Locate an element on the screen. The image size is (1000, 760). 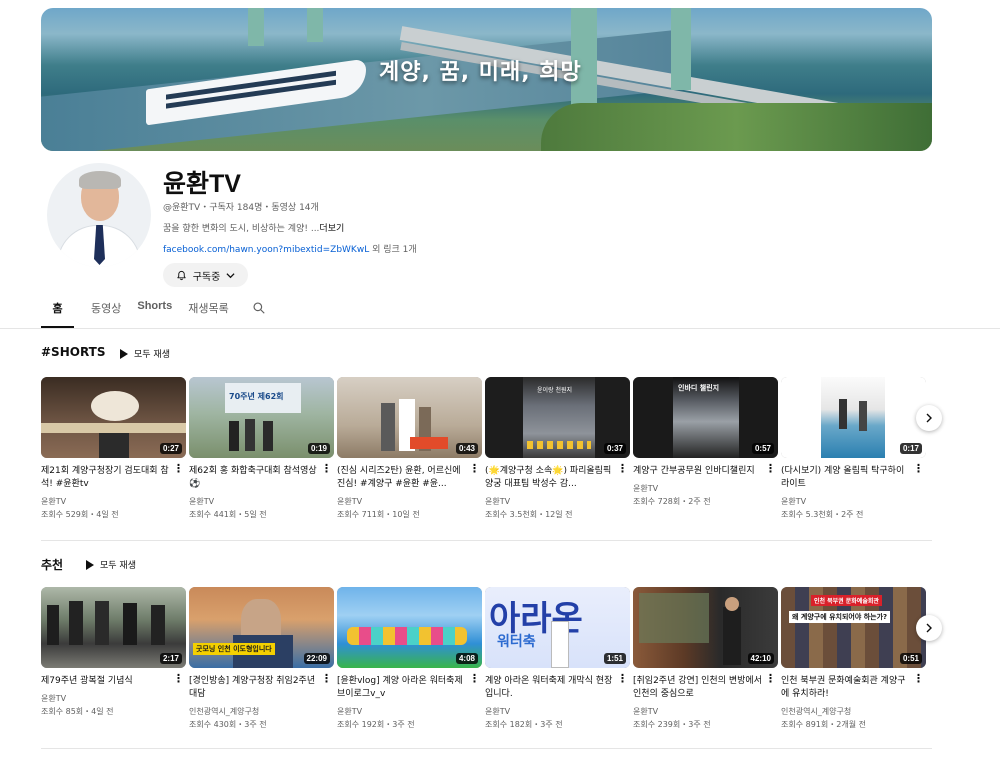
recommended-next-button is located at coordinates (929, 628).